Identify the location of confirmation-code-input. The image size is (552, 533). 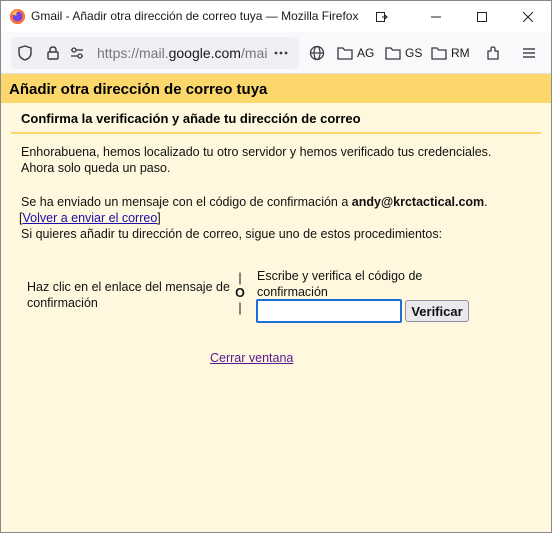
(329, 311).